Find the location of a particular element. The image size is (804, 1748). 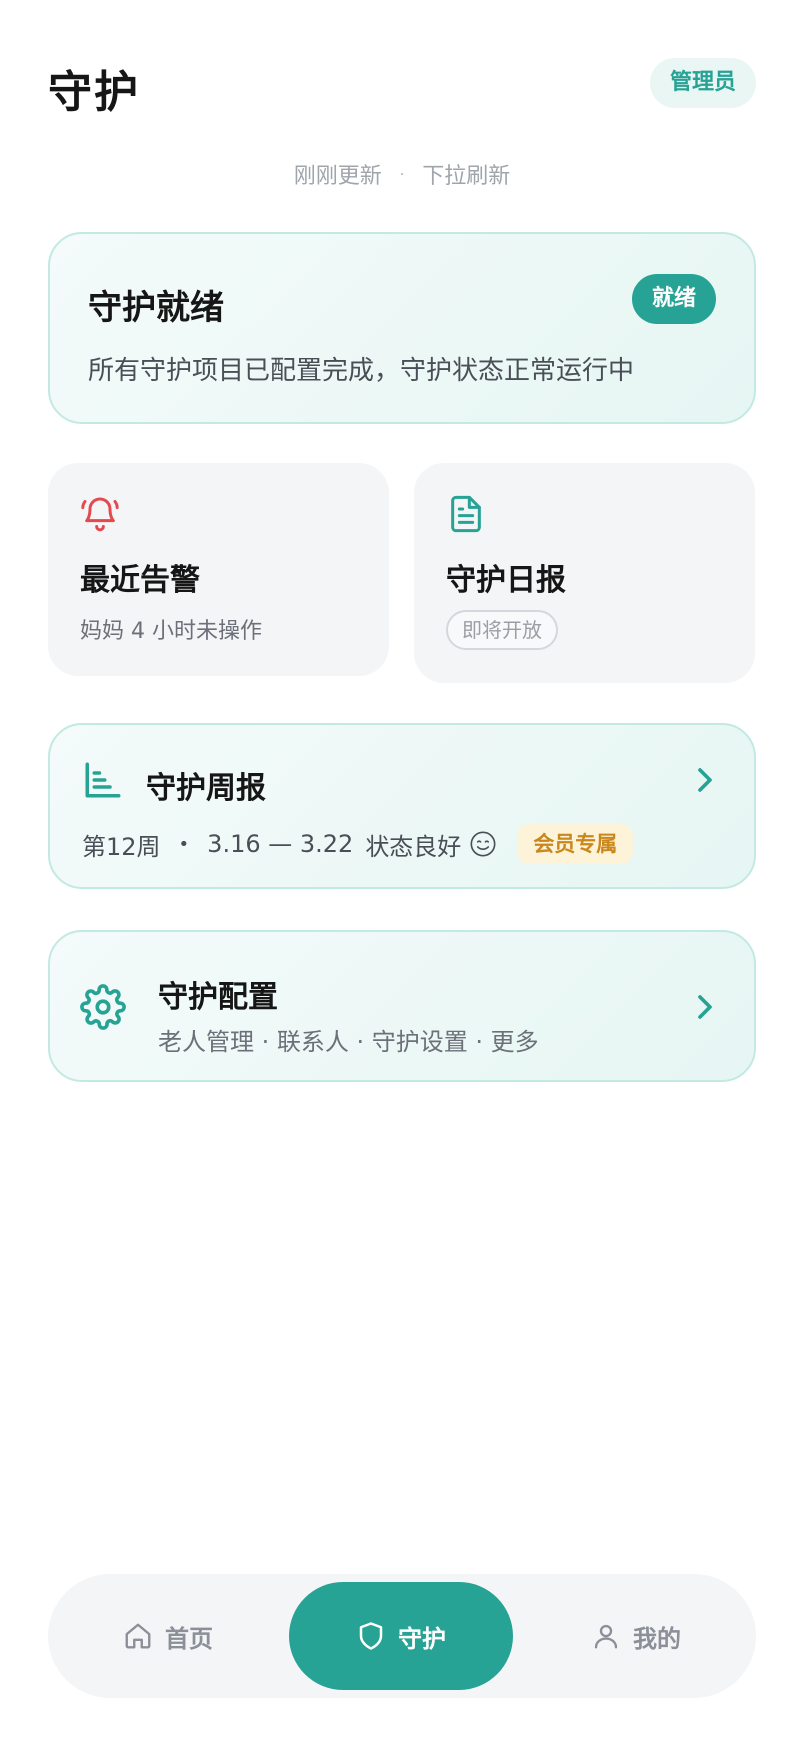

tab-guard: 守护 is located at coordinates (401, 1636).